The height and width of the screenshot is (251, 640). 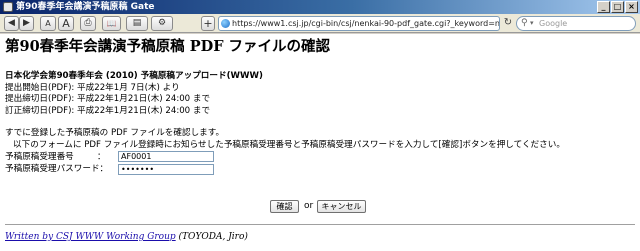 What do you see at coordinates (532, 23) in the screenshot?
I see `chevron-down-icon: ▾` at bounding box center [532, 23].